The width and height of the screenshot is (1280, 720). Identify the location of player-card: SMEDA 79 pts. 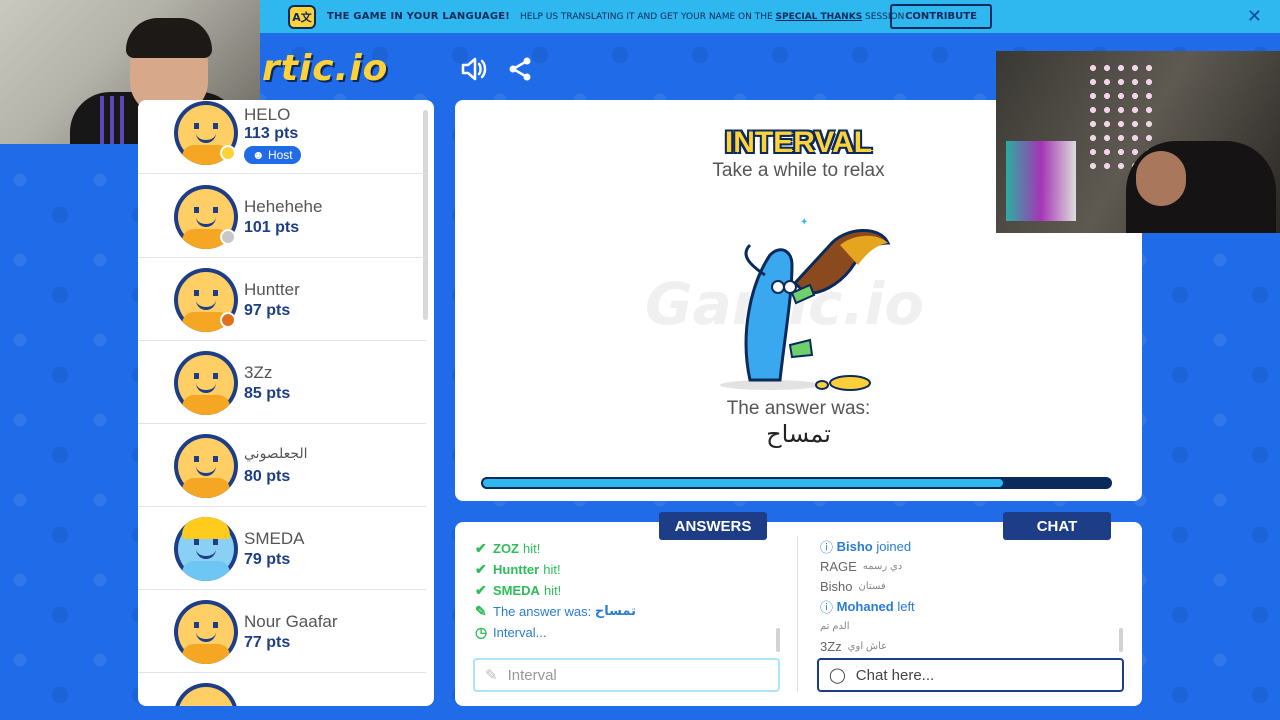
(282, 548).